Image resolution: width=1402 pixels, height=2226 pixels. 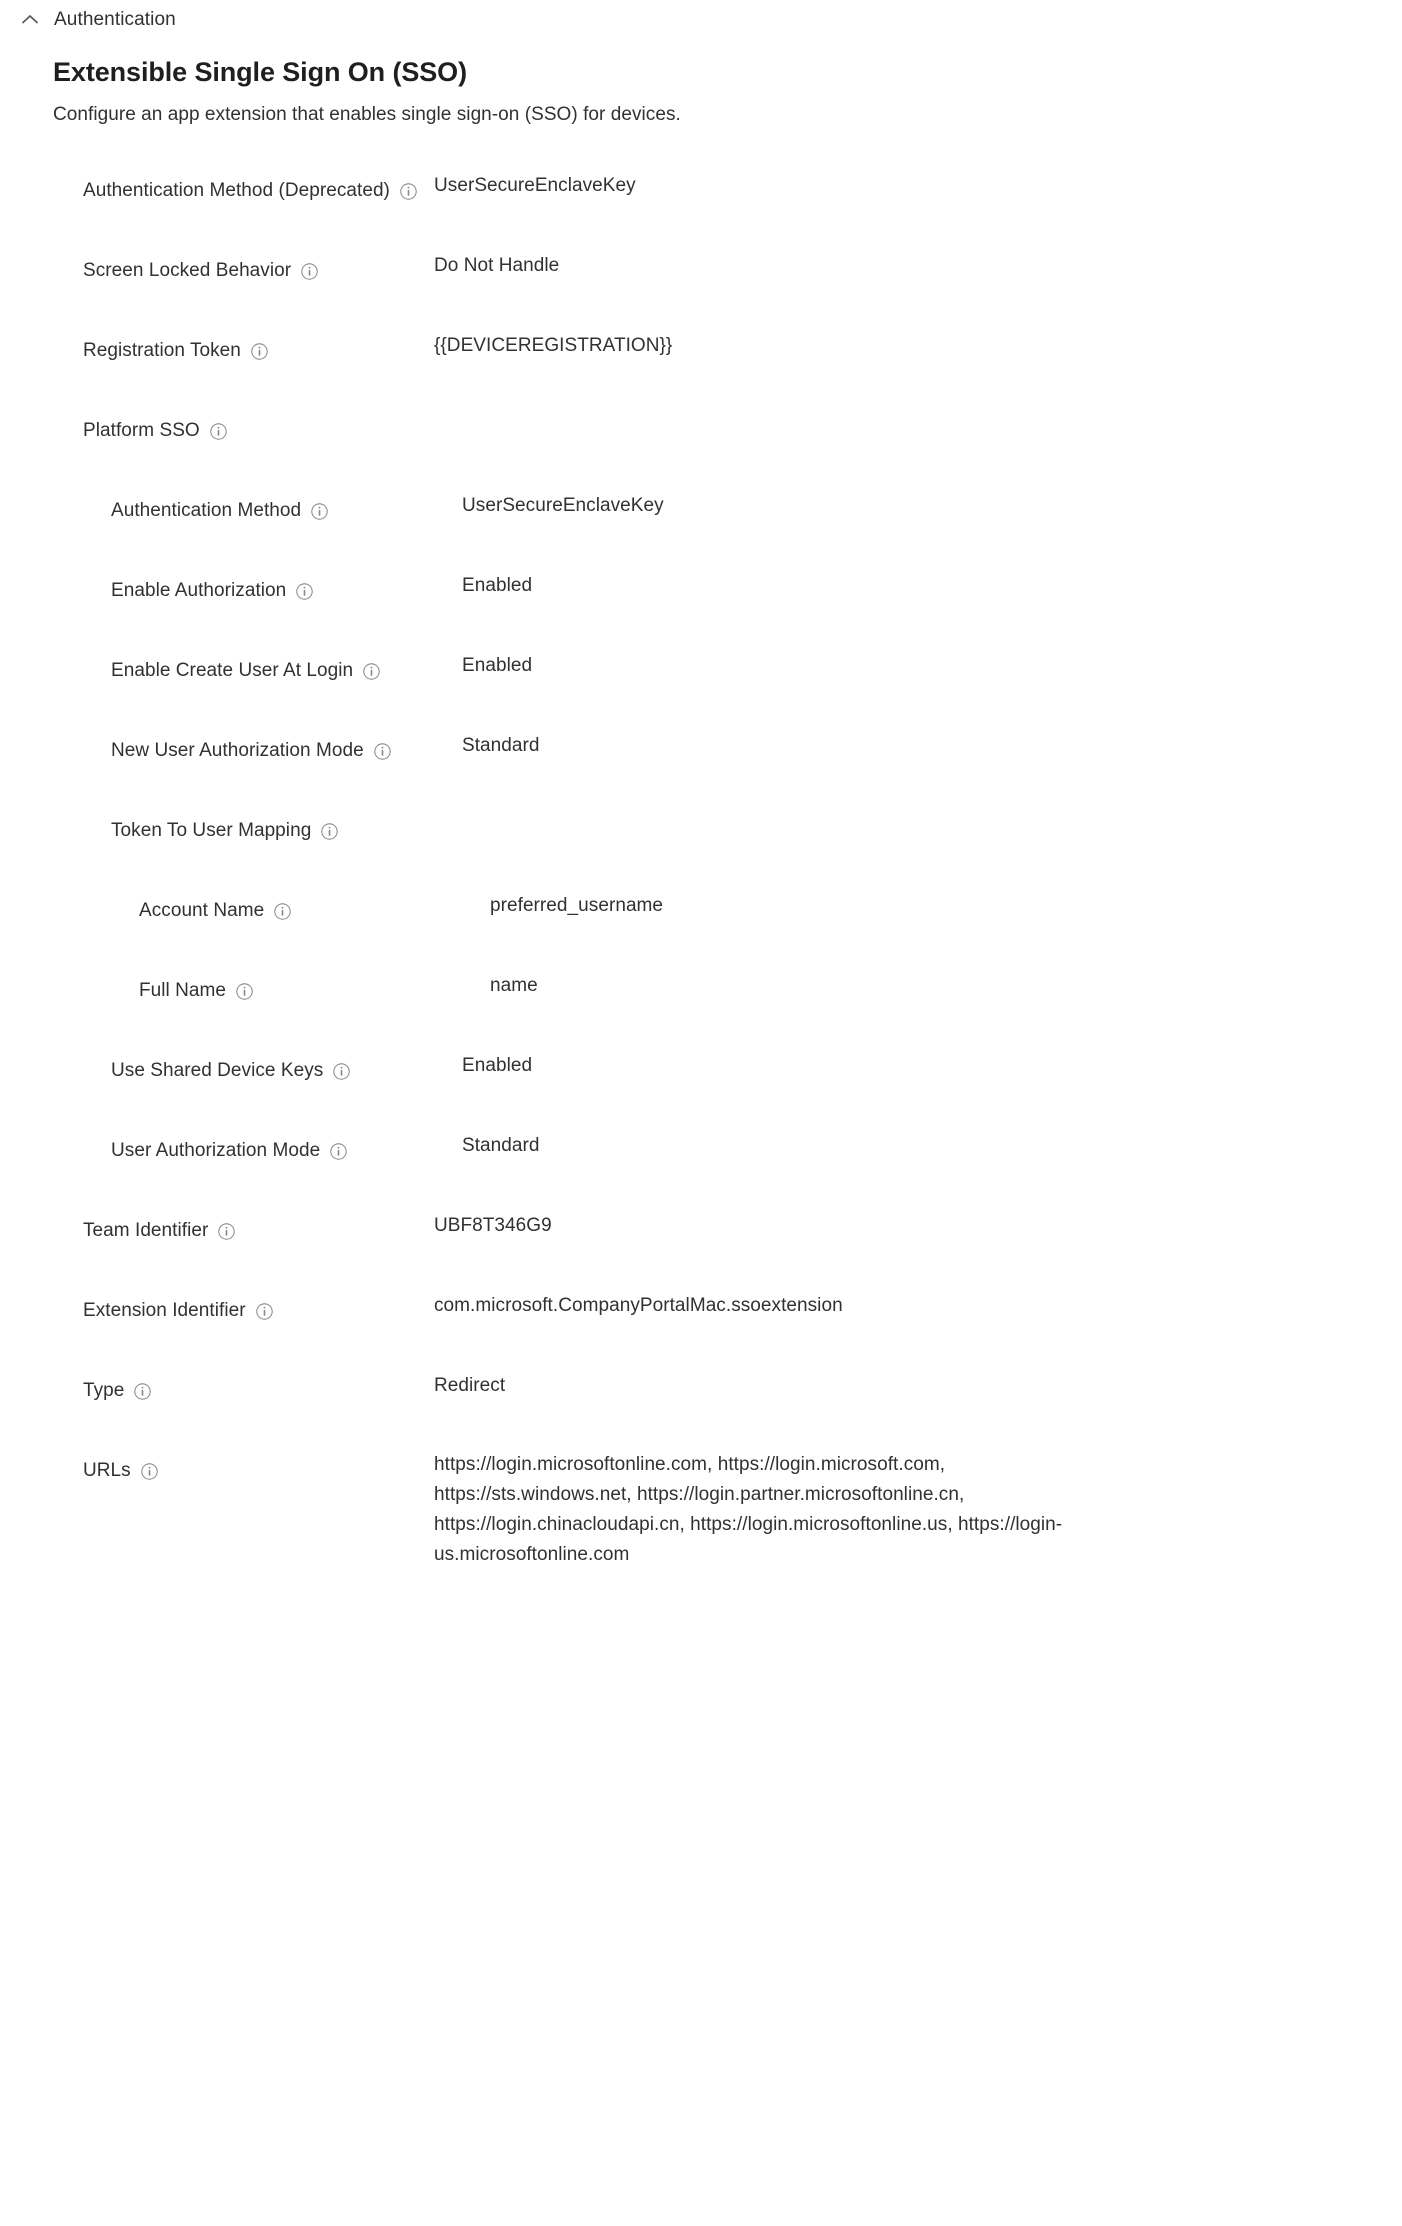 I want to click on setting-row: Enable Authorization Enabled, so click(x=701, y=600).